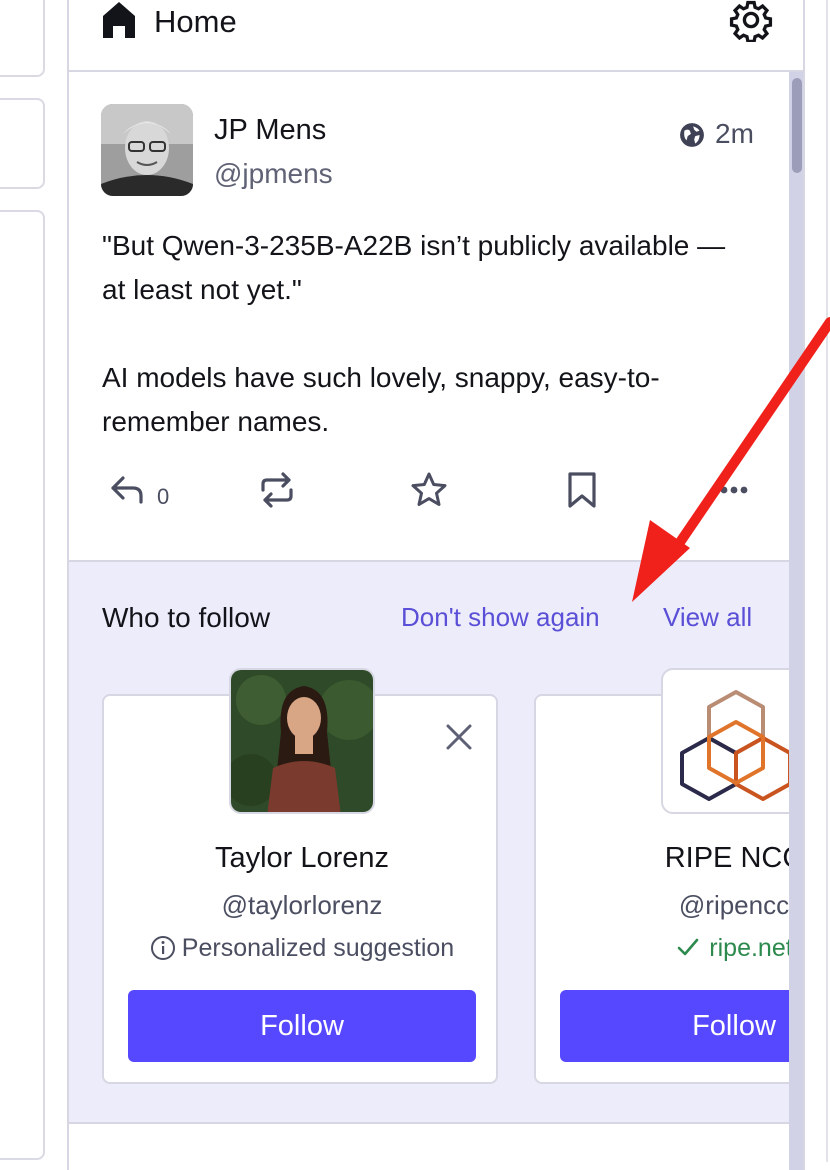 The image size is (830, 1170). What do you see at coordinates (195, 21) in the screenshot?
I see `column-title: Home` at bounding box center [195, 21].